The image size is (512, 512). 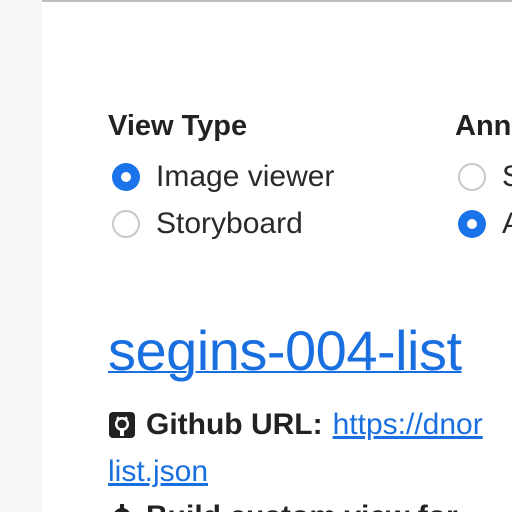 I want to click on github-url-link: https://dnor, so click(x=408, y=425).